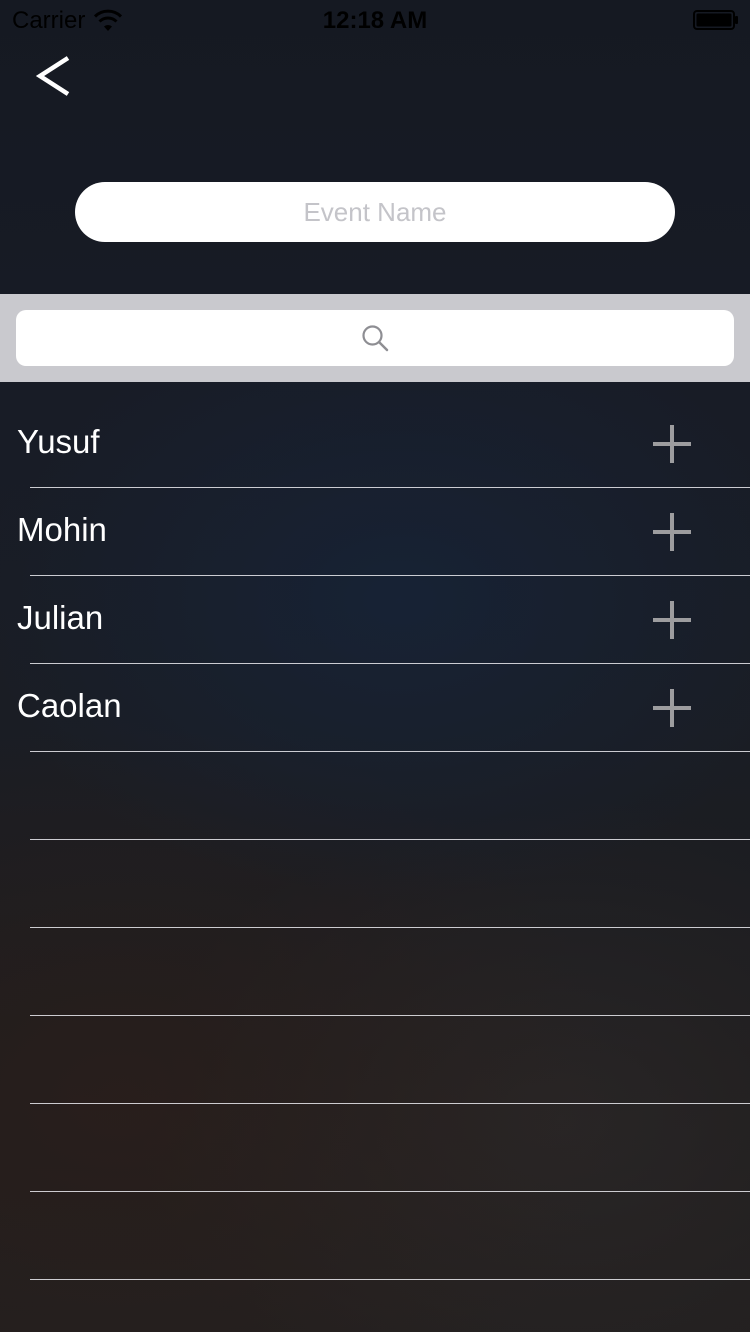 The image size is (750, 1332). What do you see at coordinates (715, 20) in the screenshot?
I see `battery-icon` at bounding box center [715, 20].